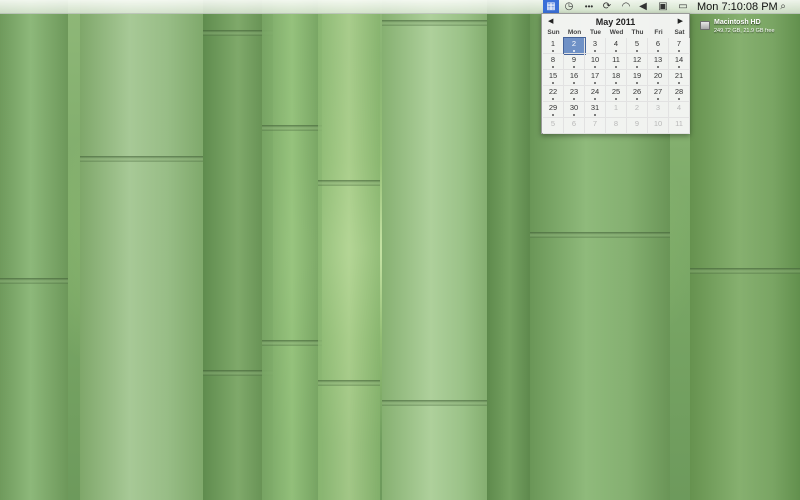 This screenshot has height=500, width=800. I want to click on calendar-icon: ▦, so click(551, 7).